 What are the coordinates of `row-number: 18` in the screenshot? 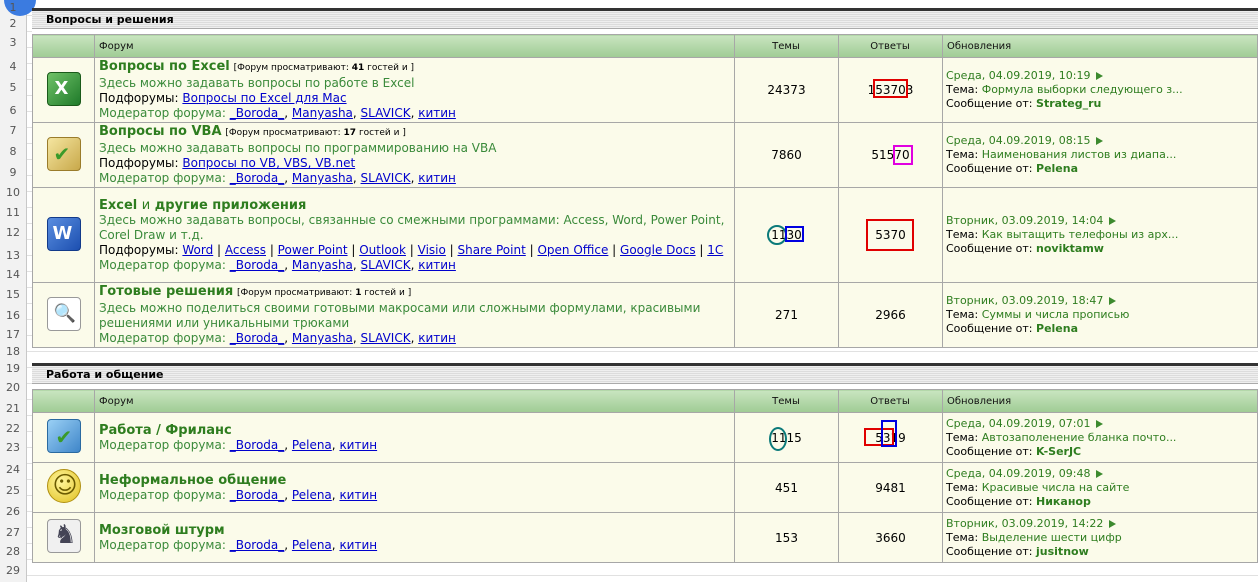 It's located at (13, 351).